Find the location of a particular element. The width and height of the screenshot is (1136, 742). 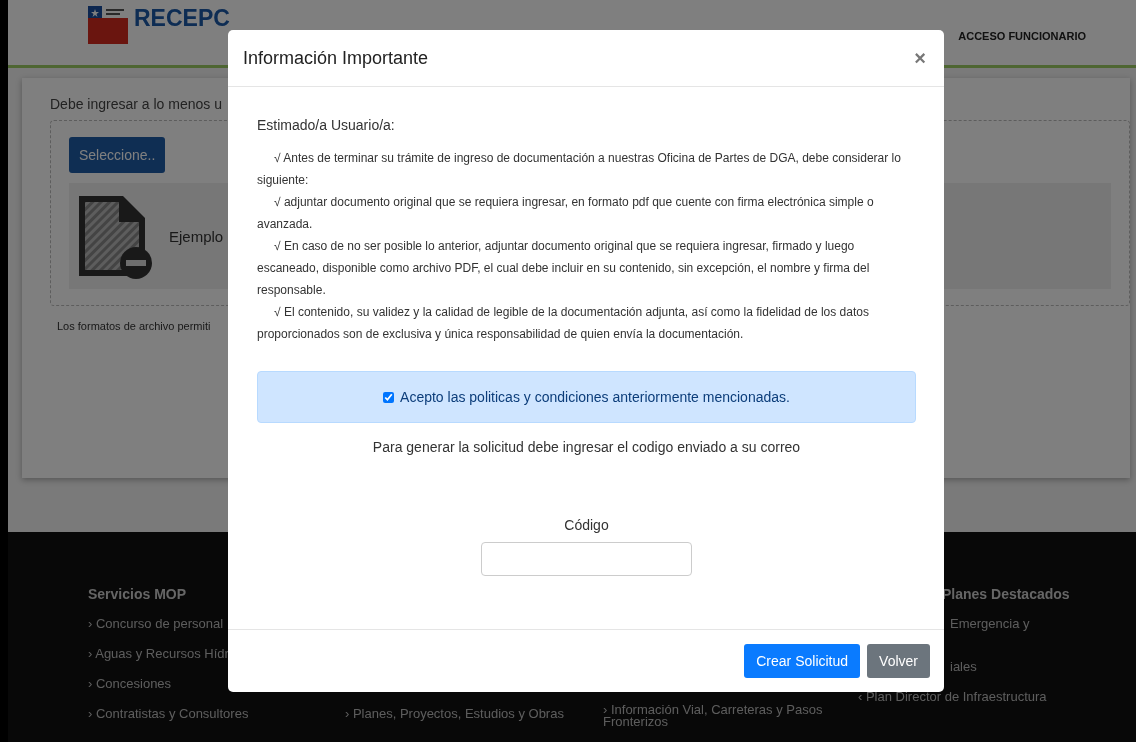

footer-link: › Planes, Proyectos, Estudios y Obras is located at coordinates (454, 714).